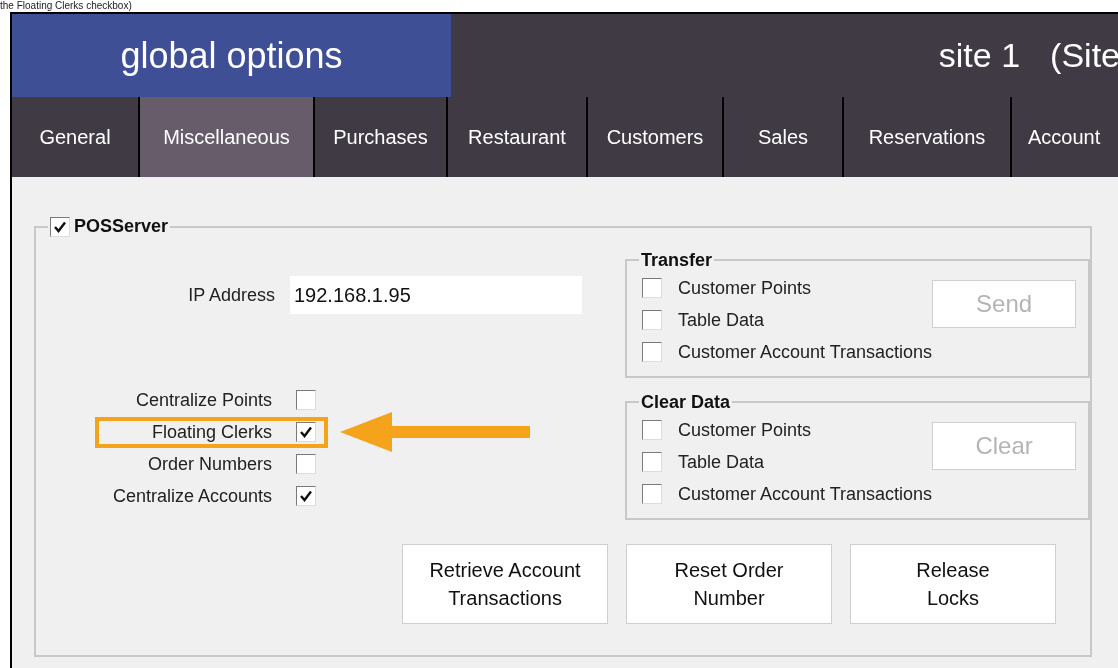 This screenshot has height=668, width=1118. What do you see at coordinates (203, 400) in the screenshot?
I see `option-label: Centralize Points` at bounding box center [203, 400].